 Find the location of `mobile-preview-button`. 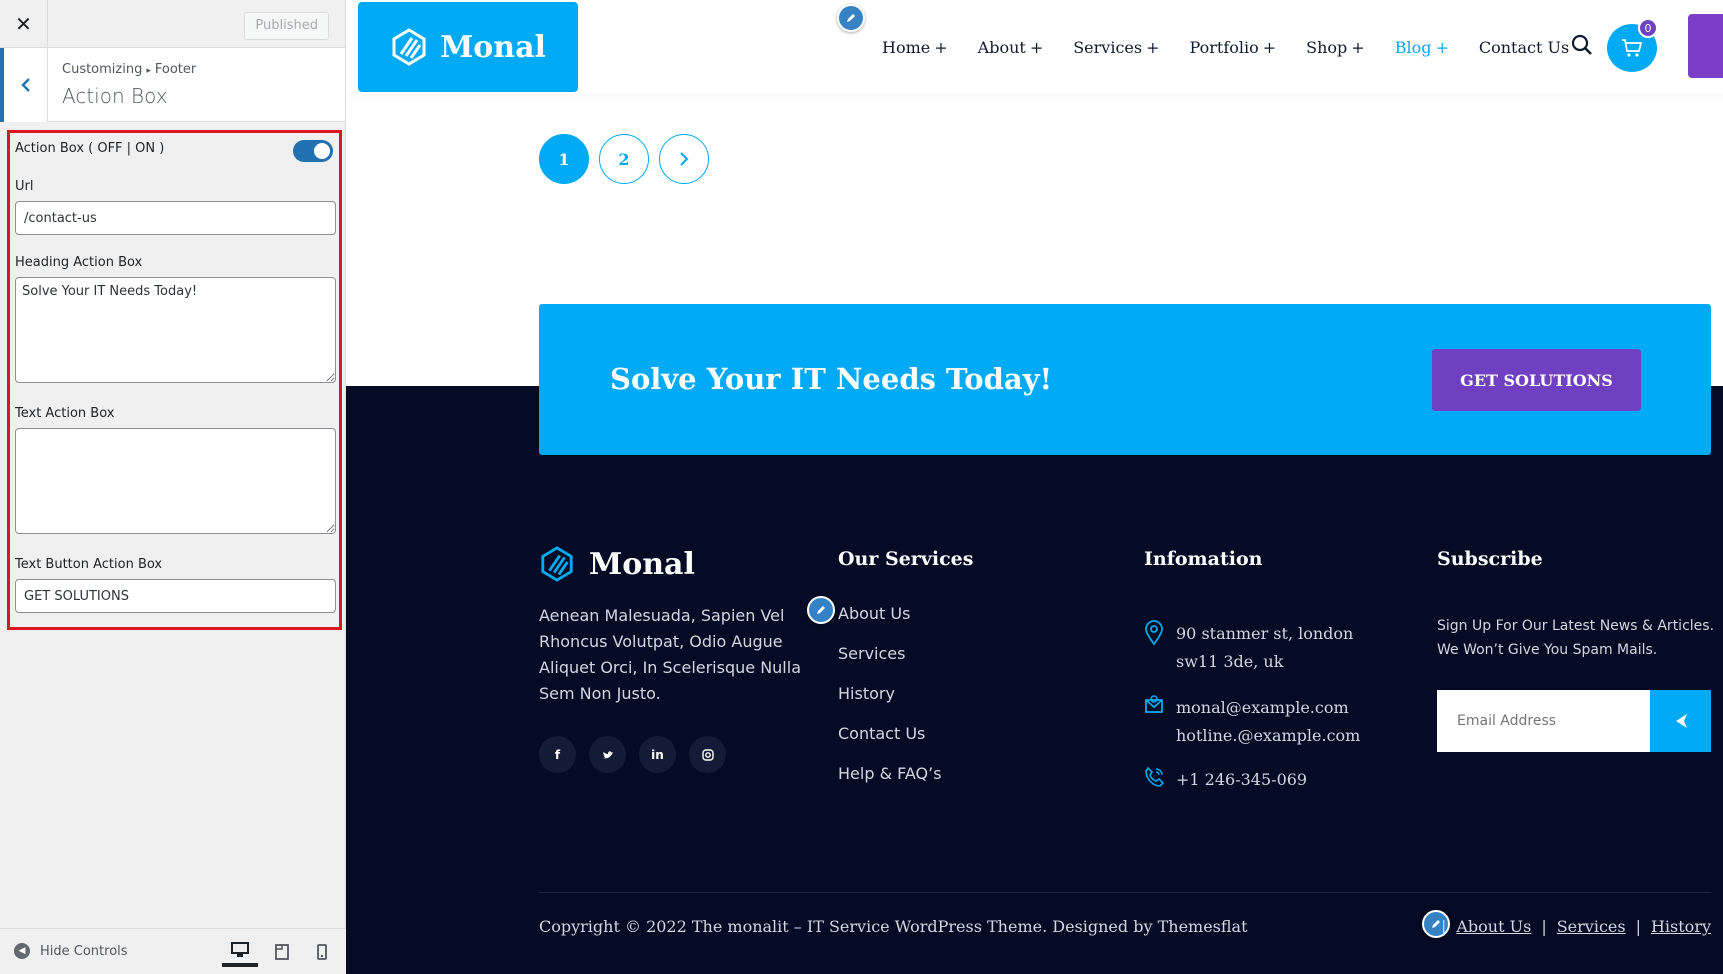

mobile-preview-button is located at coordinates (322, 952).